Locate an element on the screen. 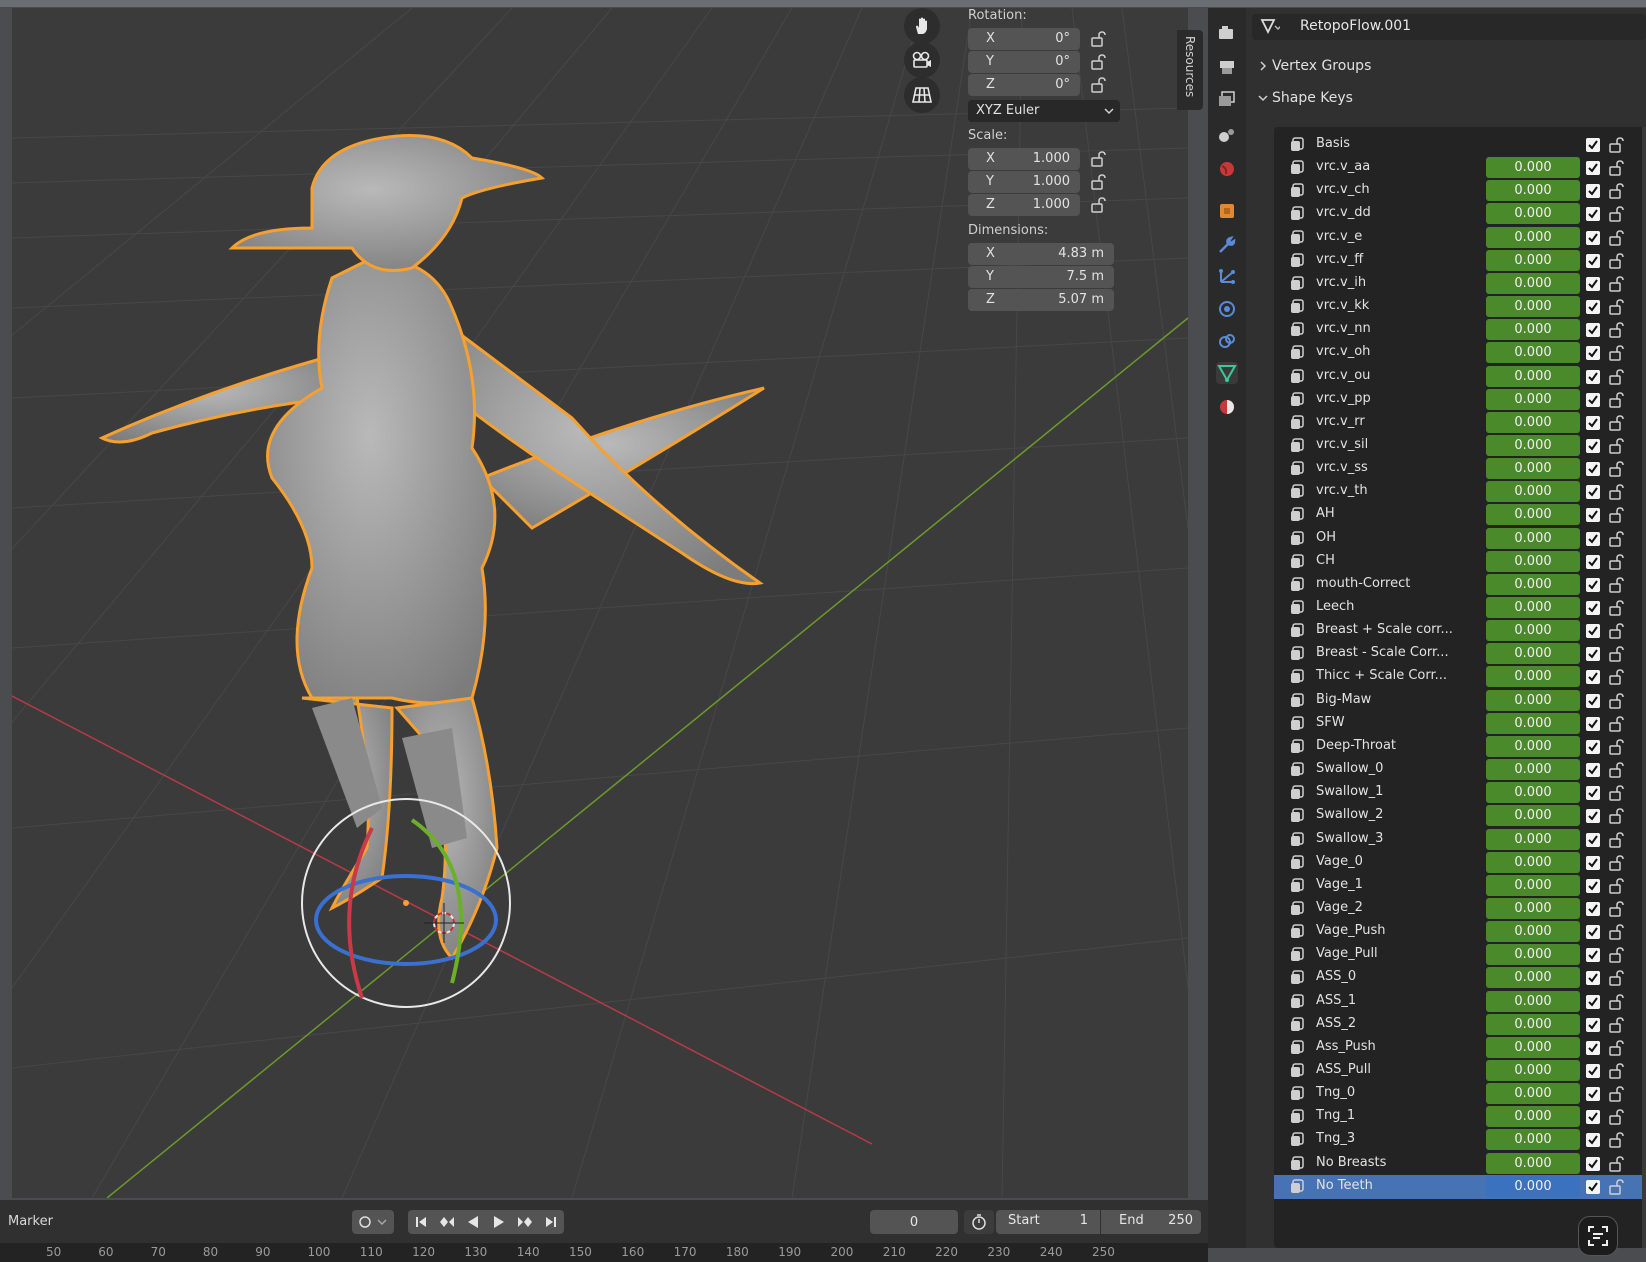 This screenshot has width=1646, height=1262. scrollbar is located at coordinates (1644, 687).